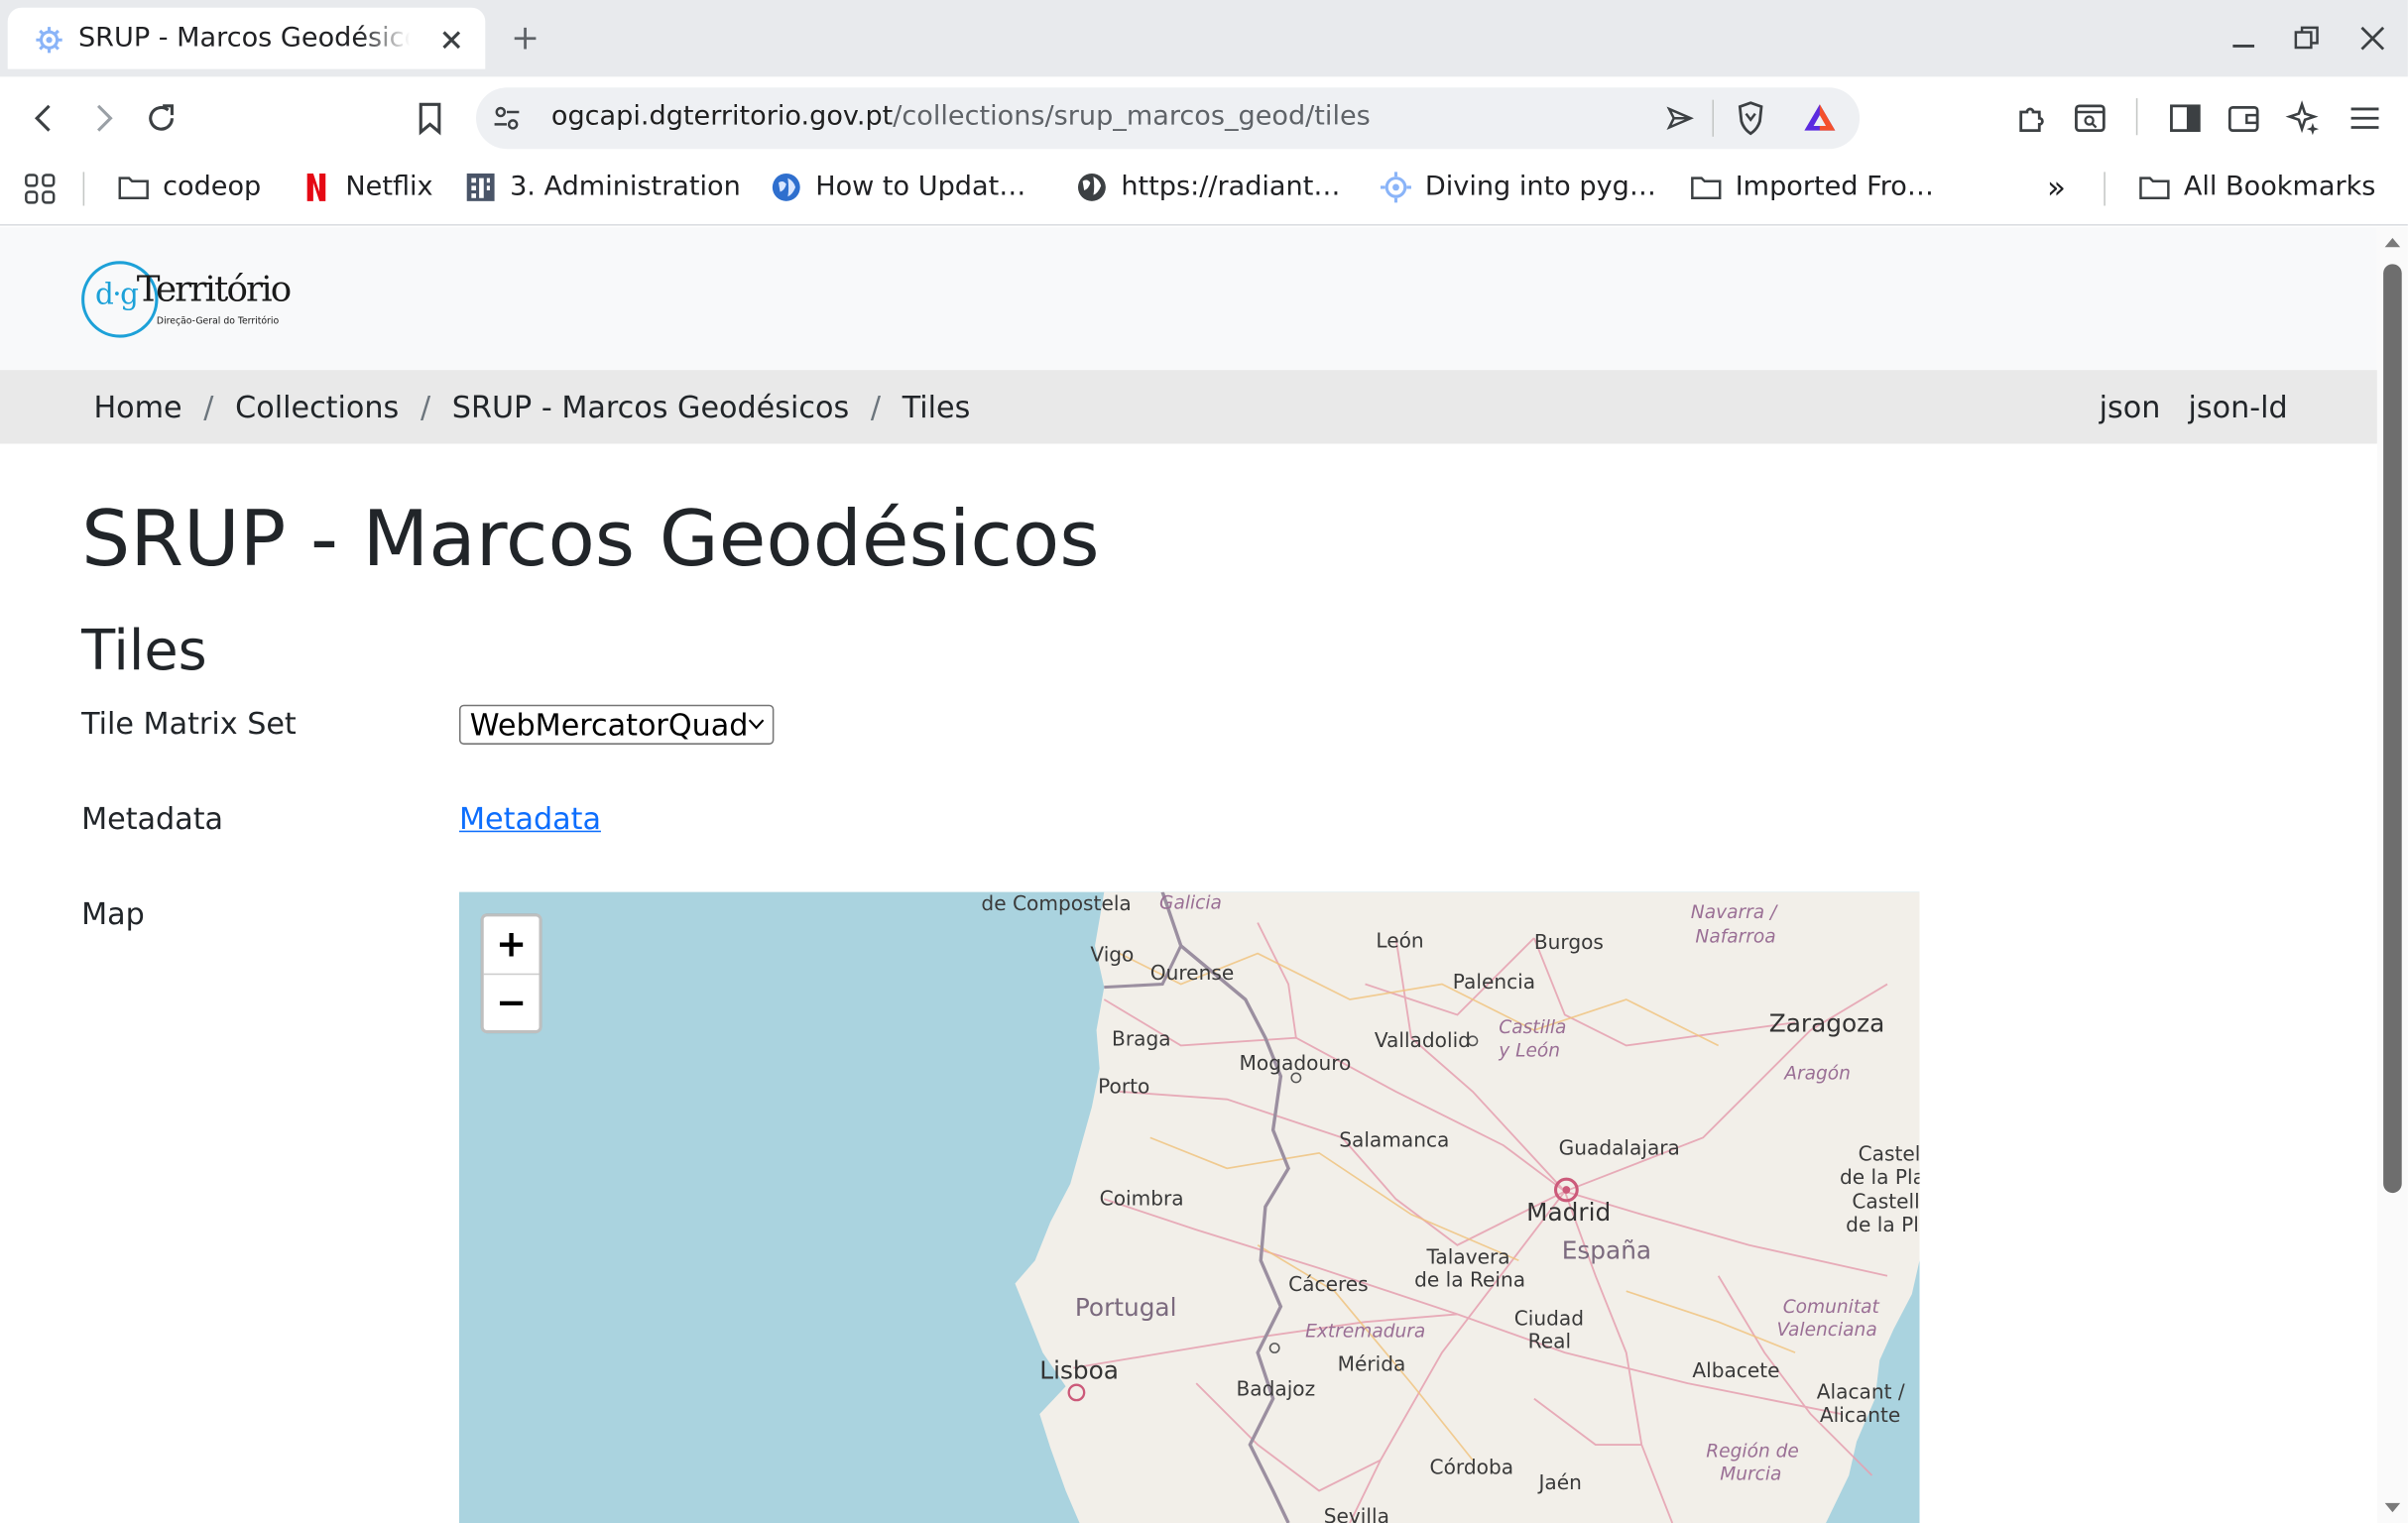 The width and height of the screenshot is (2408, 1523). I want to click on send-icon, so click(1680, 118).